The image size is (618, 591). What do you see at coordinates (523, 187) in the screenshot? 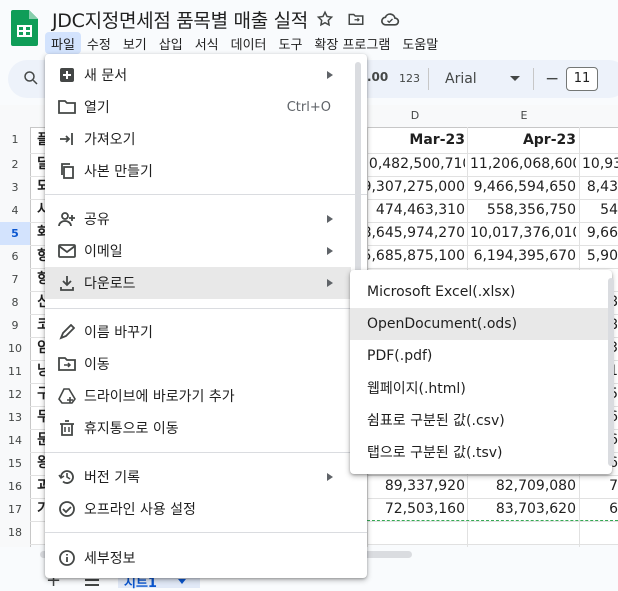
I see `cell: 9,466,594,650` at bounding box center [523, 187].